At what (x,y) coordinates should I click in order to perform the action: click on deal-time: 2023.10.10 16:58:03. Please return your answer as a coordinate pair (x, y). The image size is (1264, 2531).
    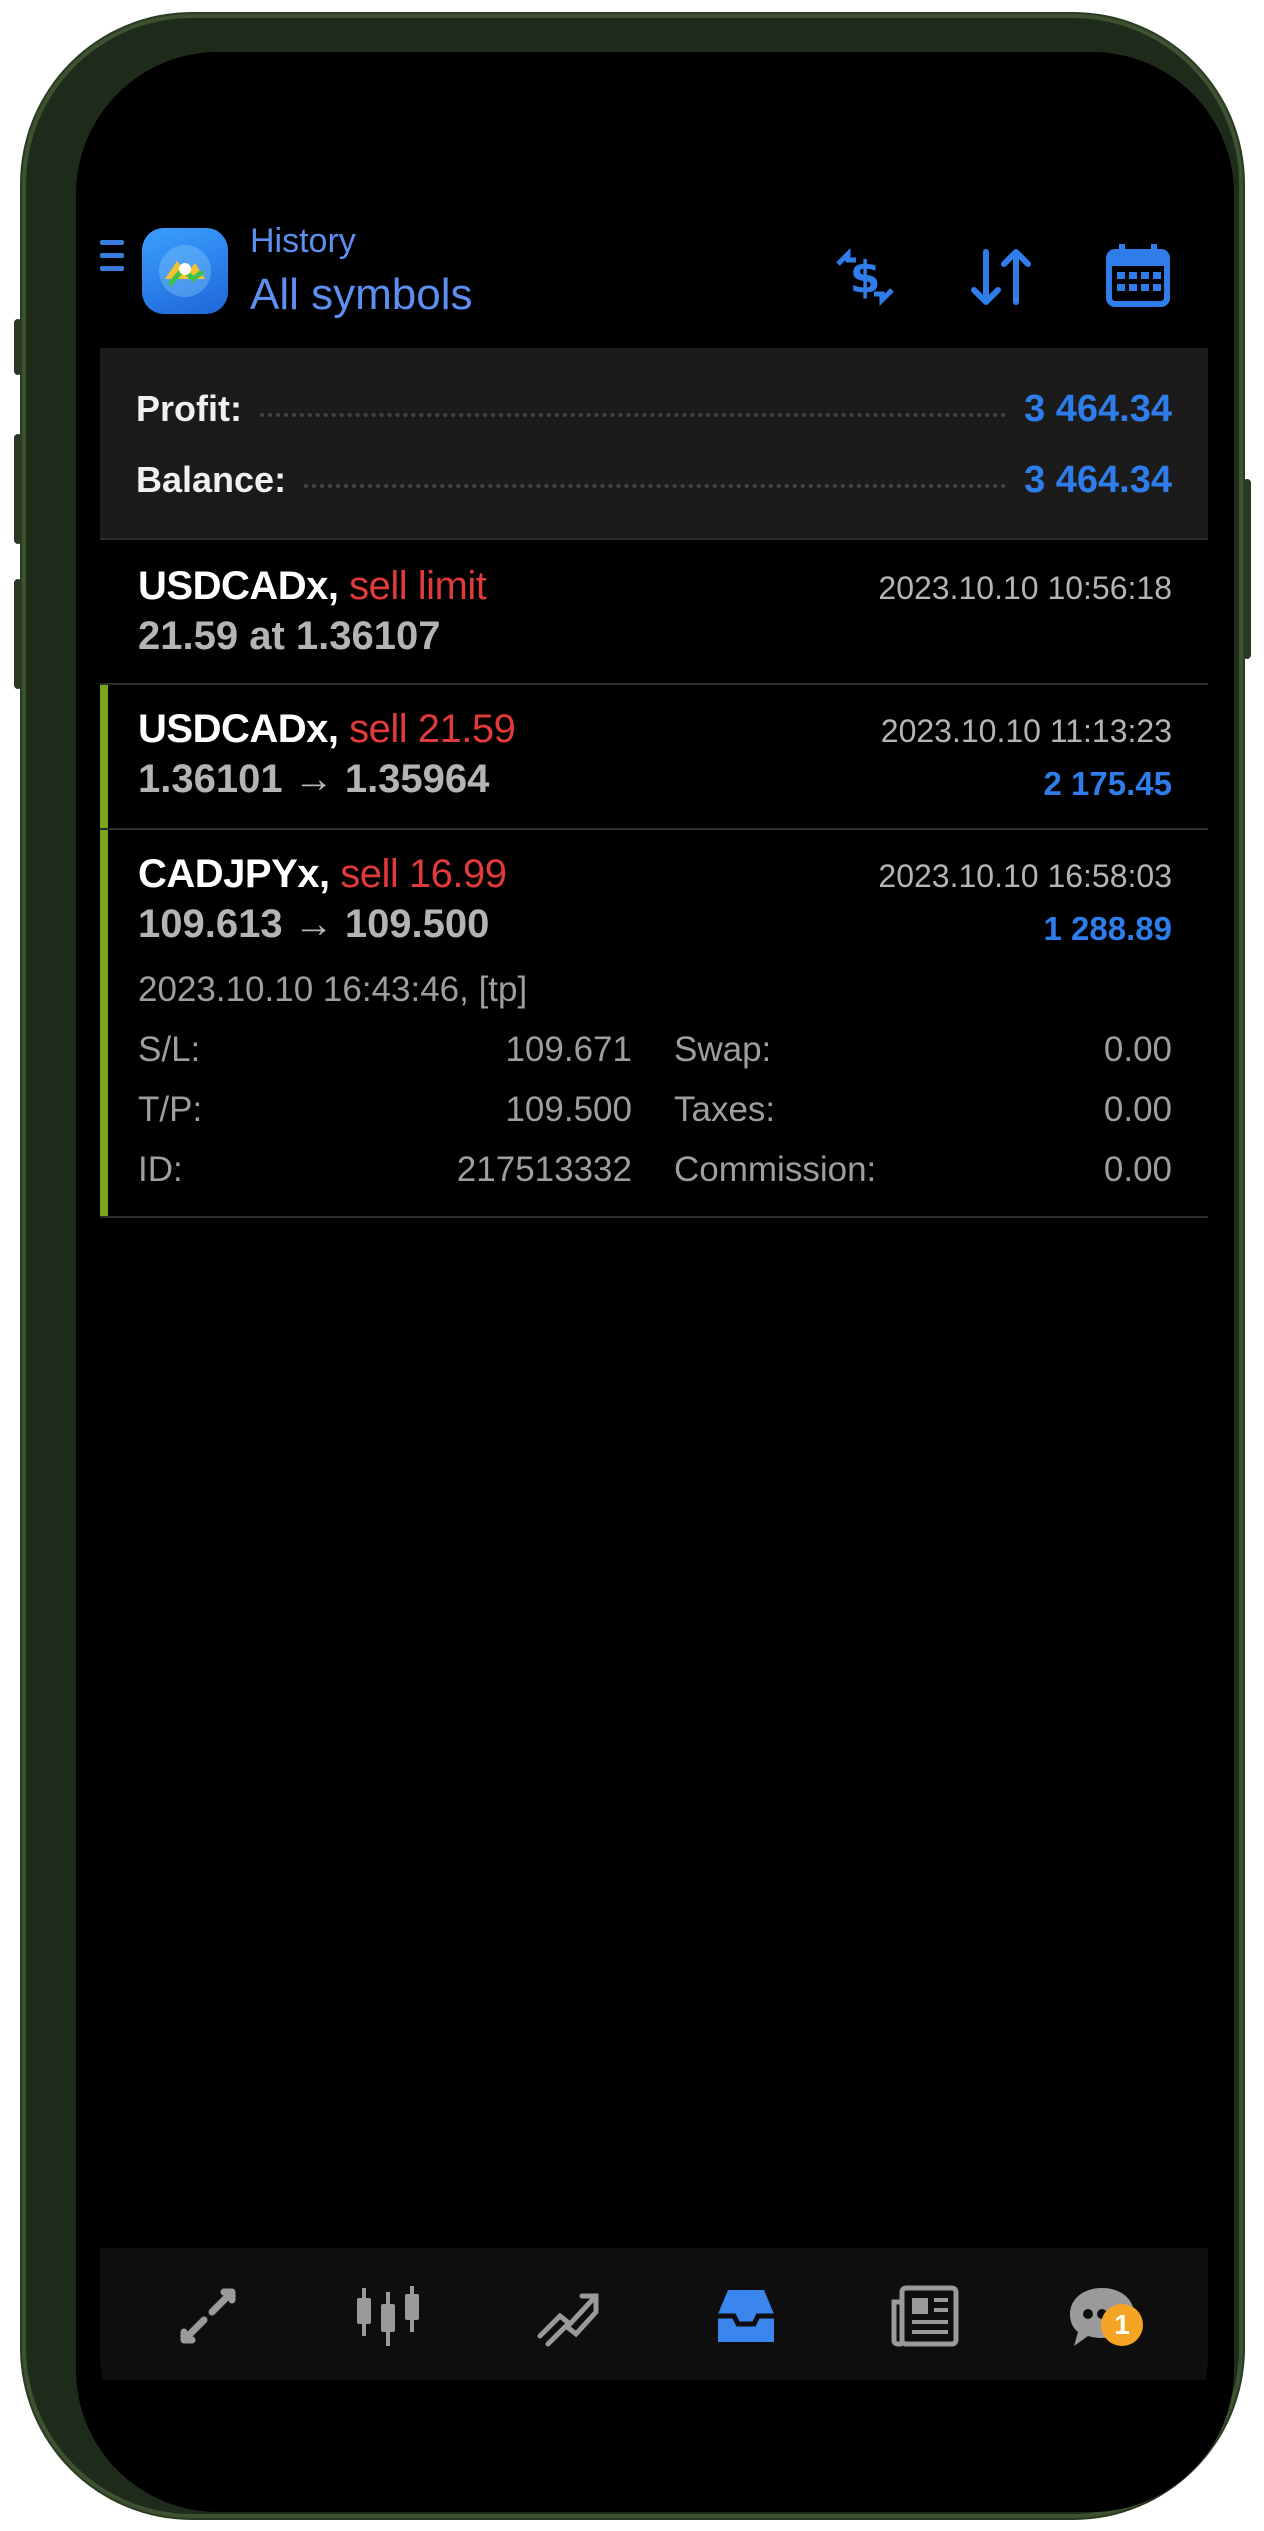
    Looking at the image, I should click on (1025, 876).